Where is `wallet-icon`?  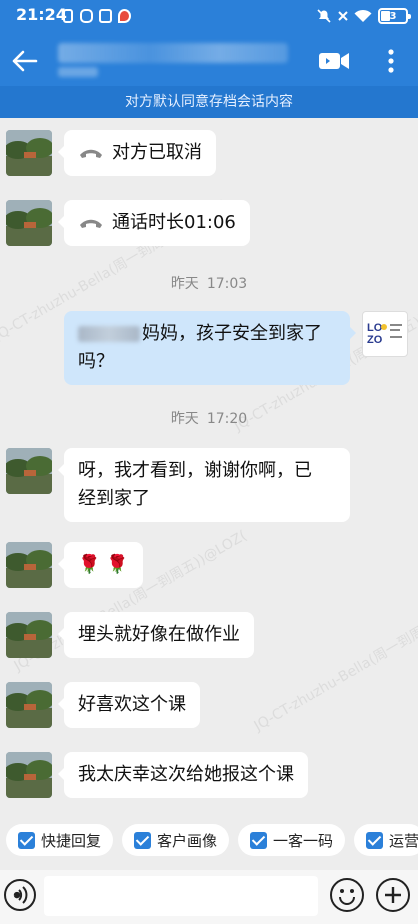
wallet-icon is located at coordinates (105, 16).